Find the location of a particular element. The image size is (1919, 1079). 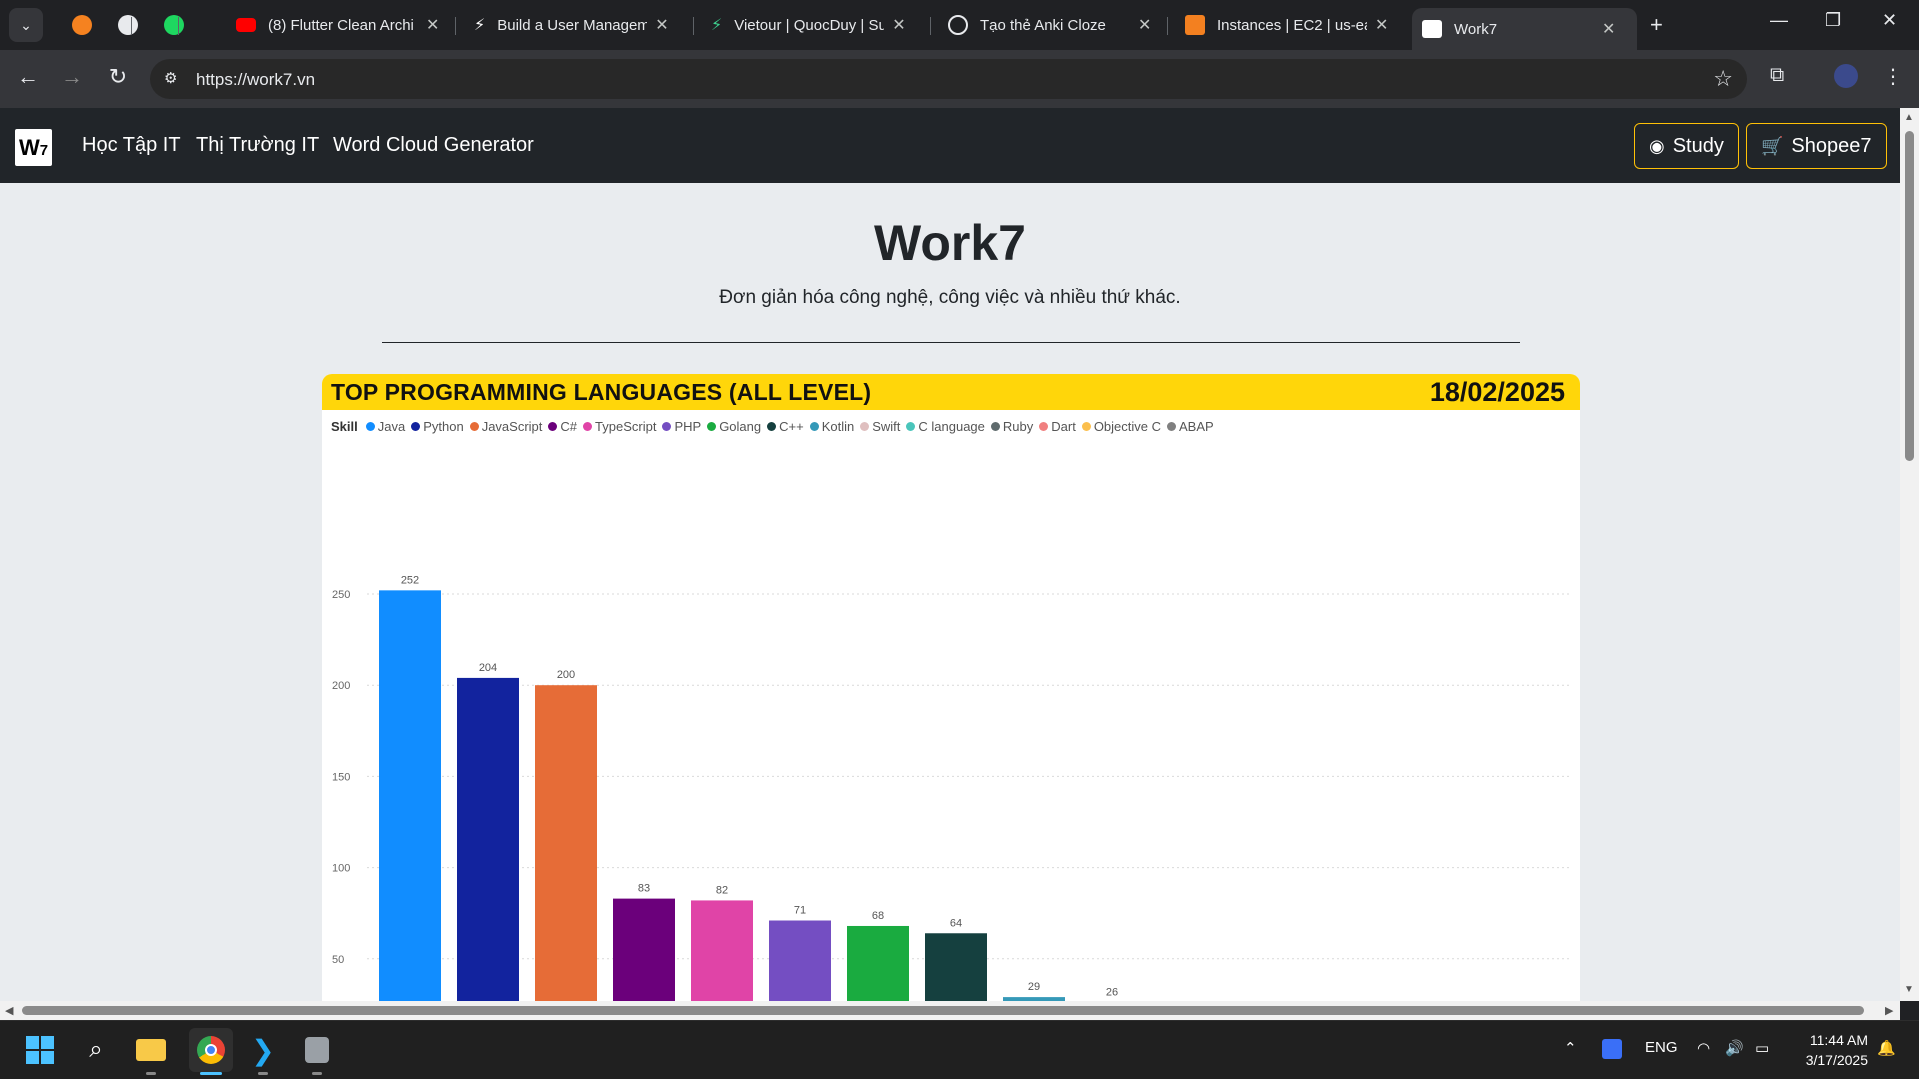

battery-icon: ▭ is located at coordinates (1762, 1048).